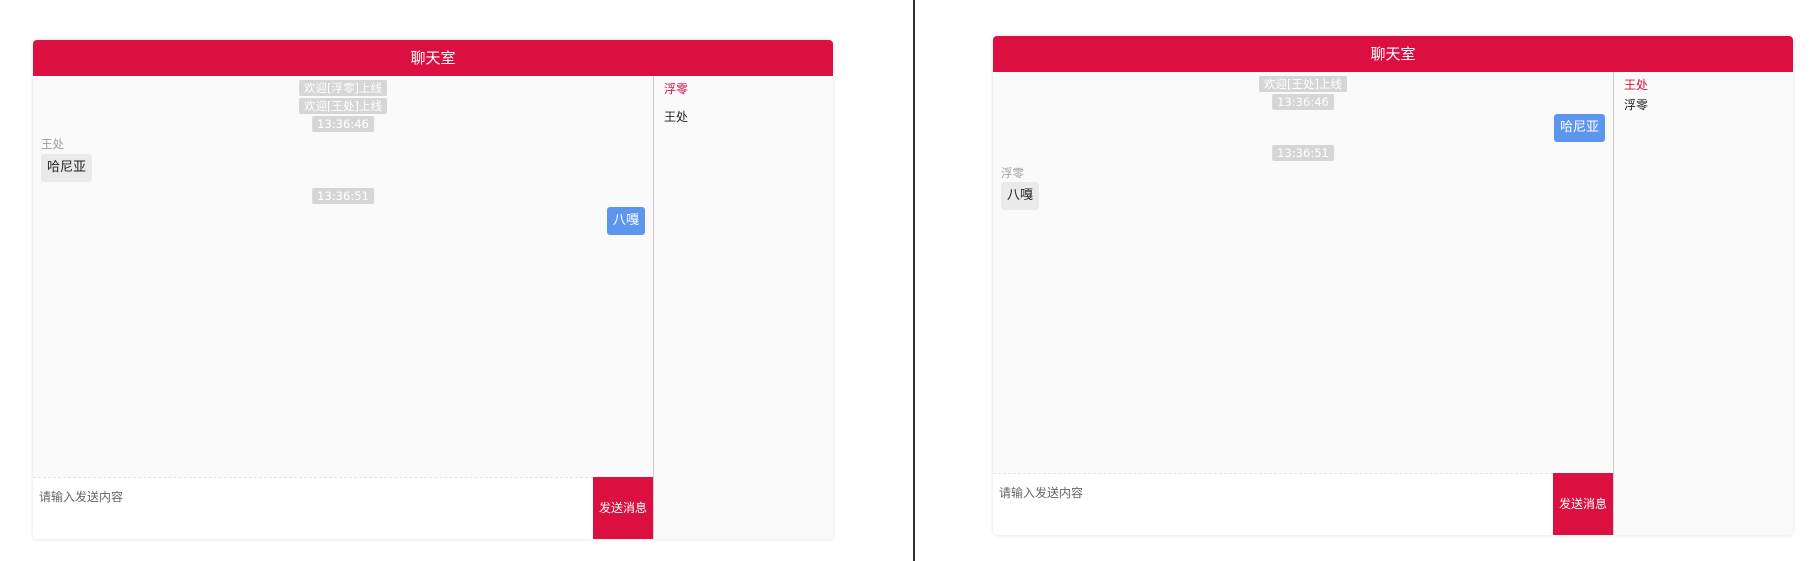 The width and height of the screenshot is (1814, 561). What do you see at coordinates (743, 307) in the screenshot?
I see `online-user-list: 浮零 王处` at bounding box center [743, 307].